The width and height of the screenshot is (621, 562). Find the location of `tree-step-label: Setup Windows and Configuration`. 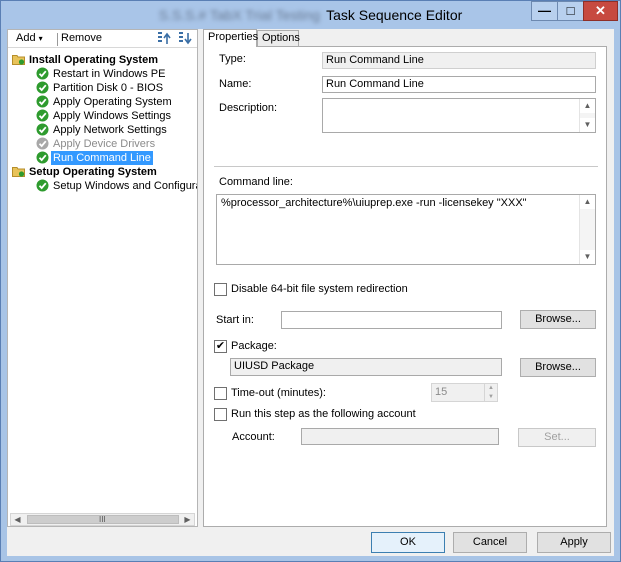

tree-step-label: Setup Windows and Configuration is located at coordinates (125, 186).